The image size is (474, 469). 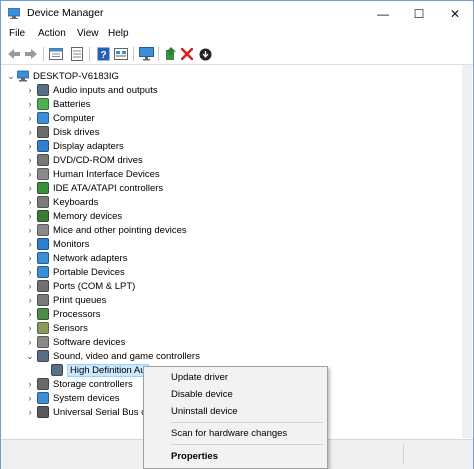 What do you see at coordinates (87, 412) in the screenshot?
I see `tree-category: › Universal Serial Bus co` at bounding box center [87, 412].